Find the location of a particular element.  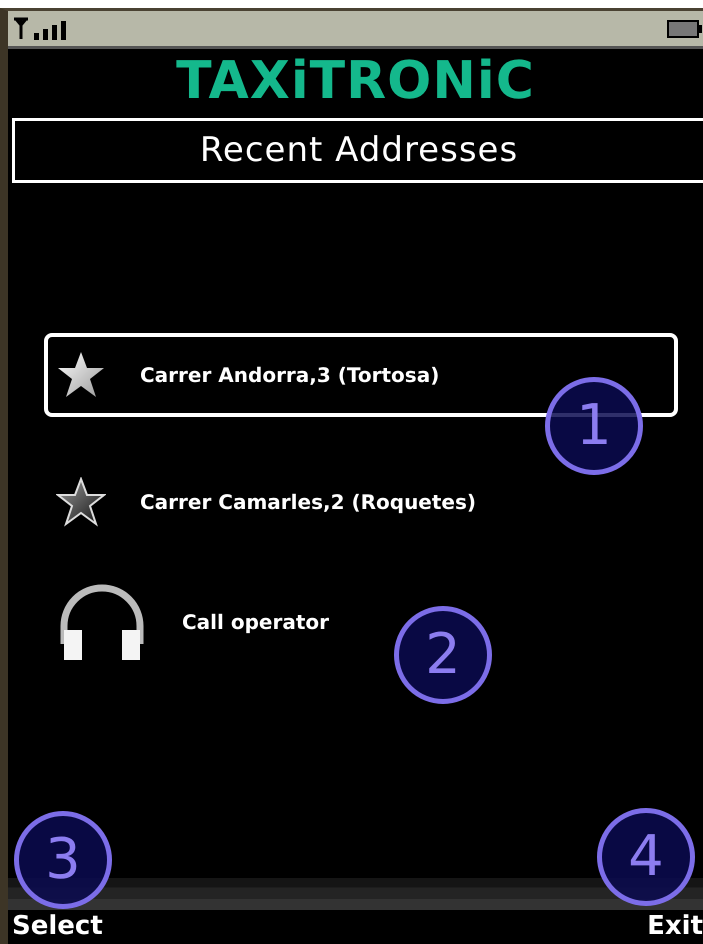

app-logo: TAXiTRONiC is located at coordinates (355, 81).